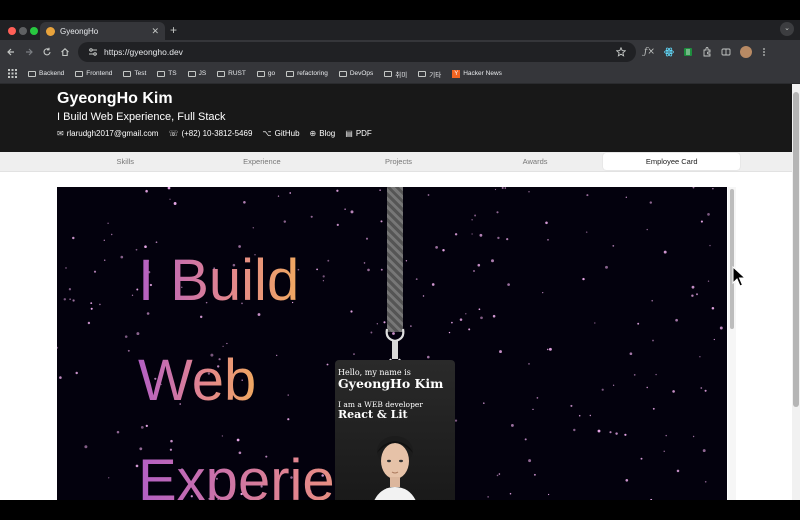  What do you see at coordinates (167, 73) in the screenshot?
I see `bookmark-folder: TS` at bounding box center [167, 73].